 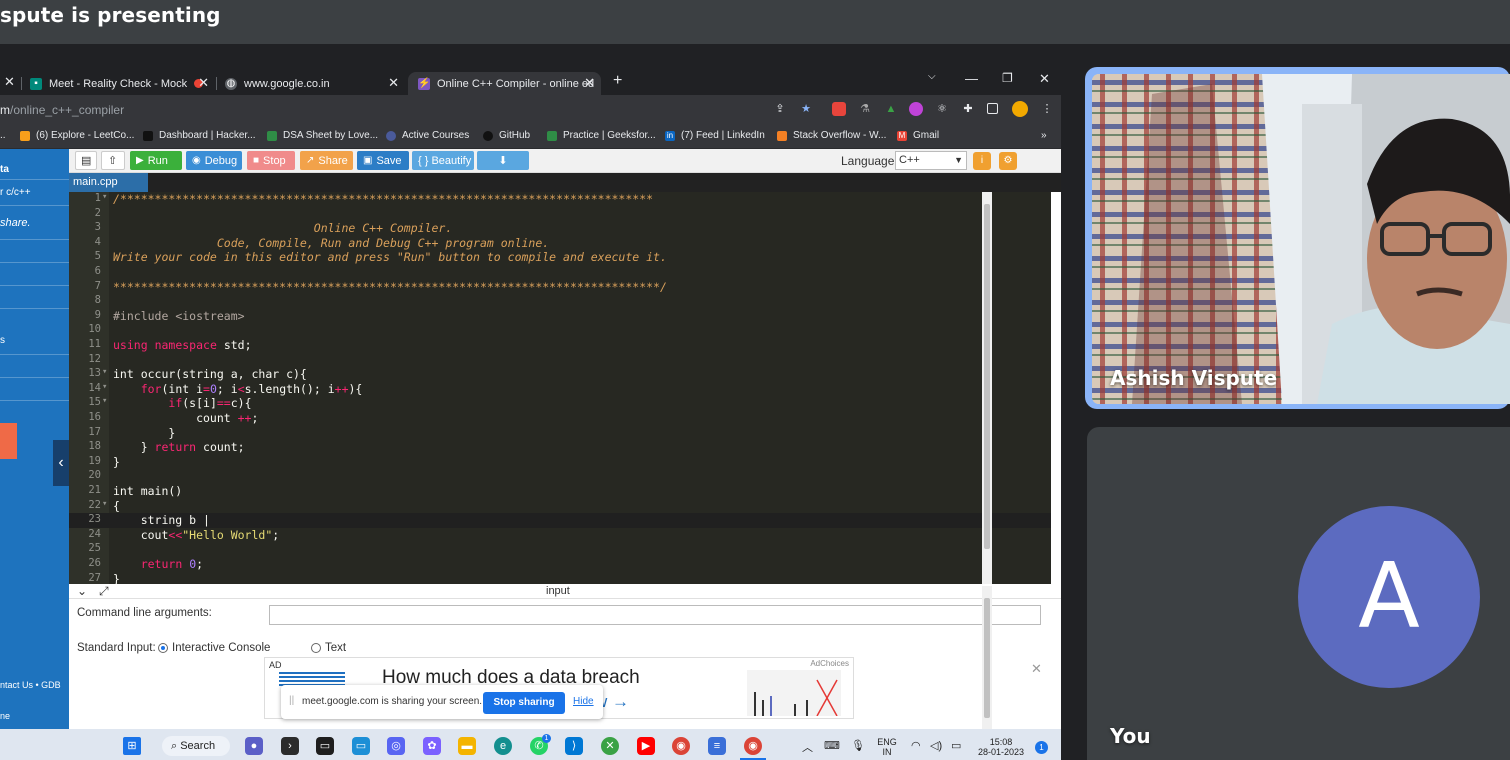 What do you see at coordinates (887, 747) in the screenshot?
I see `language-indicator: ENG IN` at bounding box center [887, 747].